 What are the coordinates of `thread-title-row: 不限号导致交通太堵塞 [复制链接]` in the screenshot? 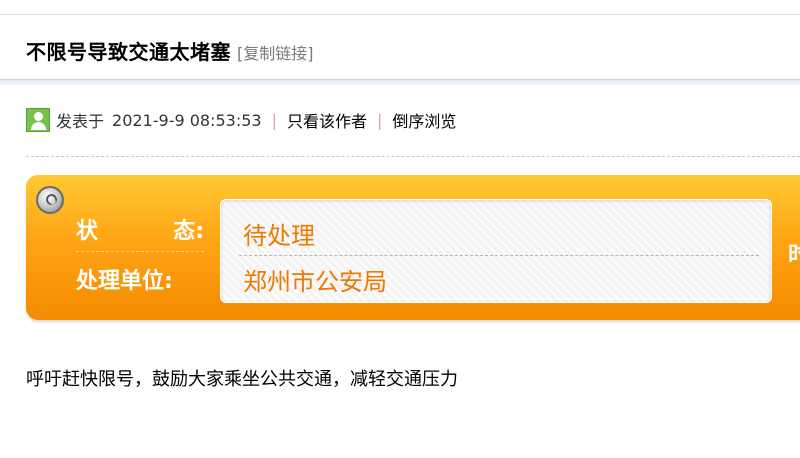 It's located at (170, 50).